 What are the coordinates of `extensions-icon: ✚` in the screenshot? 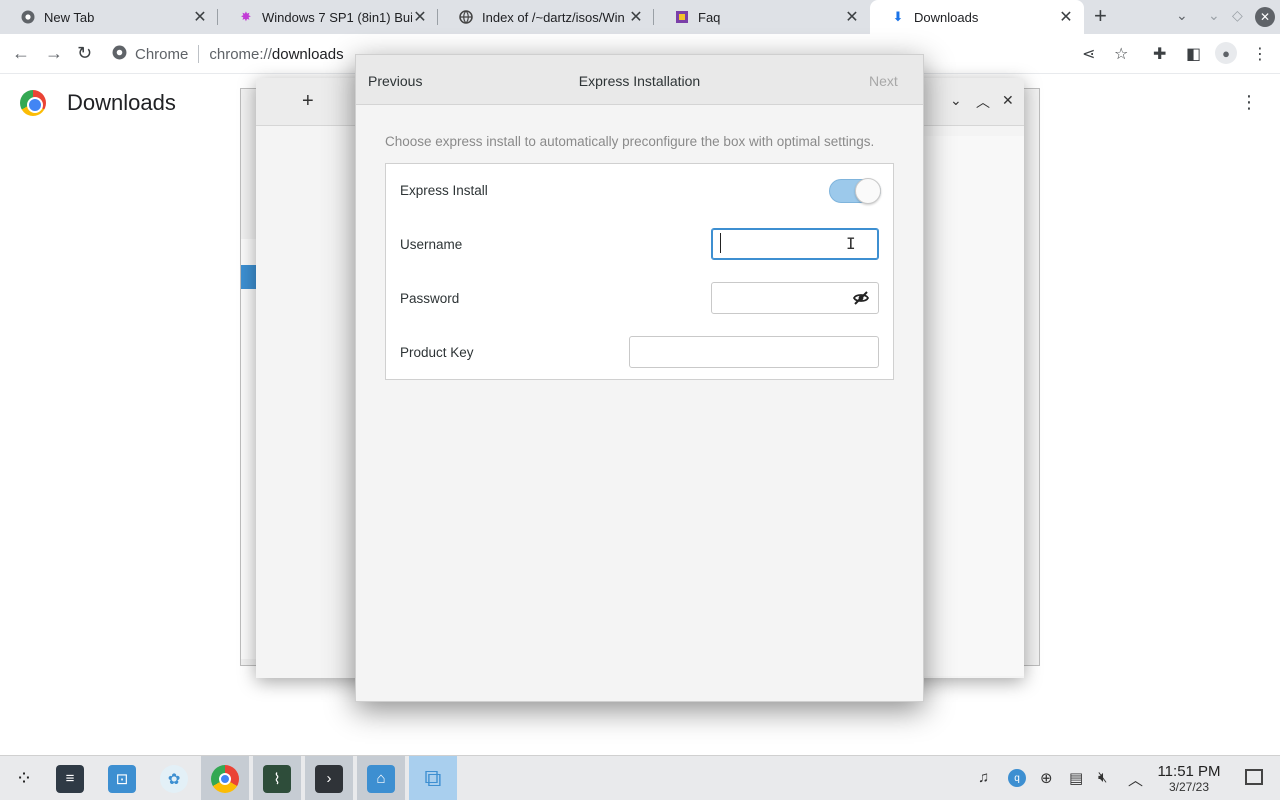 It's located at (1159, 54).